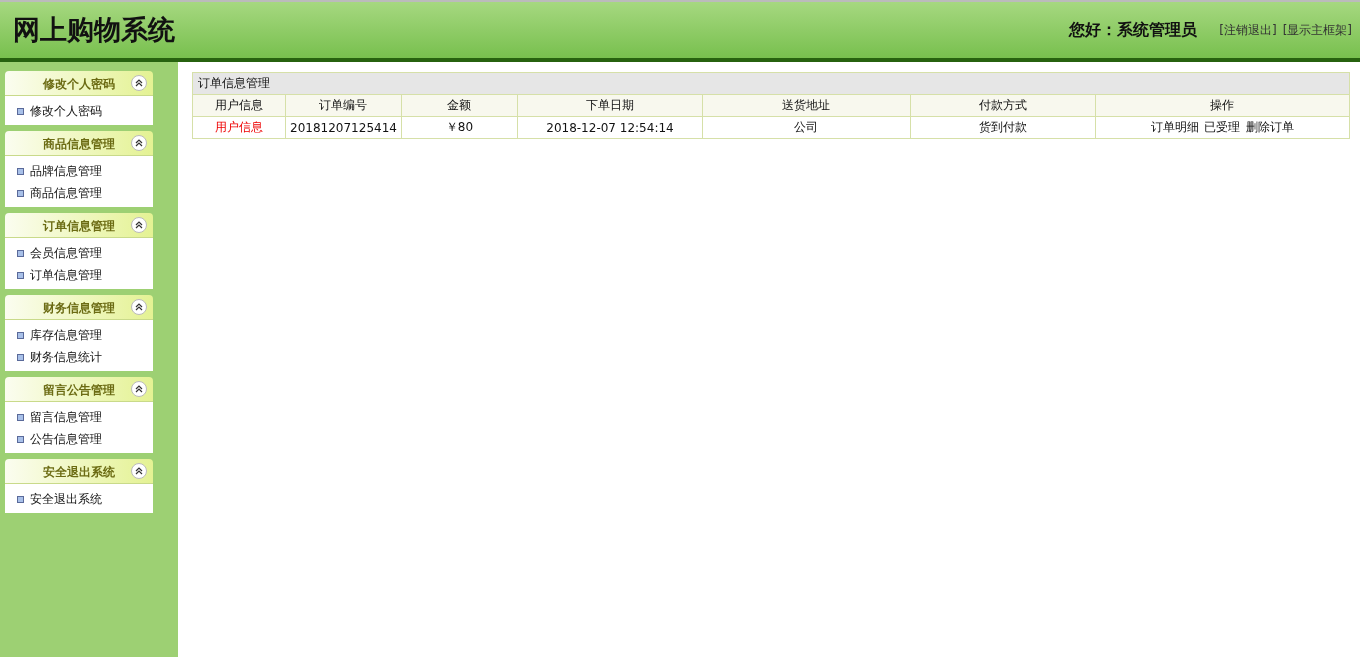 The image size is (1360, 657). I want to click on group-header: 留言公告管理, so click(79, 389).